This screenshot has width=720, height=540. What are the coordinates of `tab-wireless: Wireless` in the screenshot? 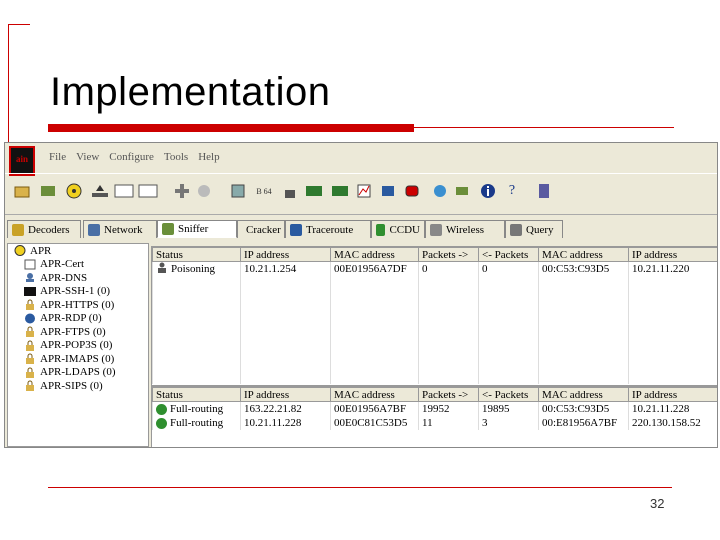 It's located at (465, 229).